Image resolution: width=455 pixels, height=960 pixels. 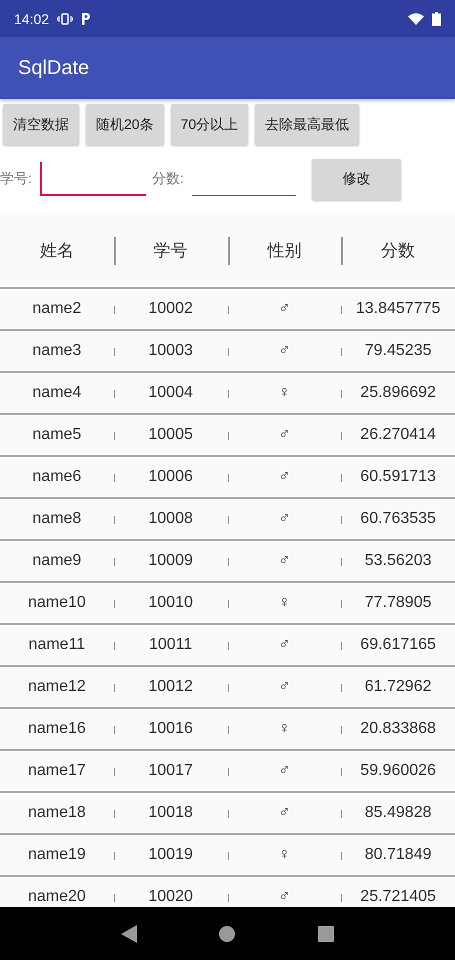 I want to click on field-label: 分数:, so click(x=168, y=179).